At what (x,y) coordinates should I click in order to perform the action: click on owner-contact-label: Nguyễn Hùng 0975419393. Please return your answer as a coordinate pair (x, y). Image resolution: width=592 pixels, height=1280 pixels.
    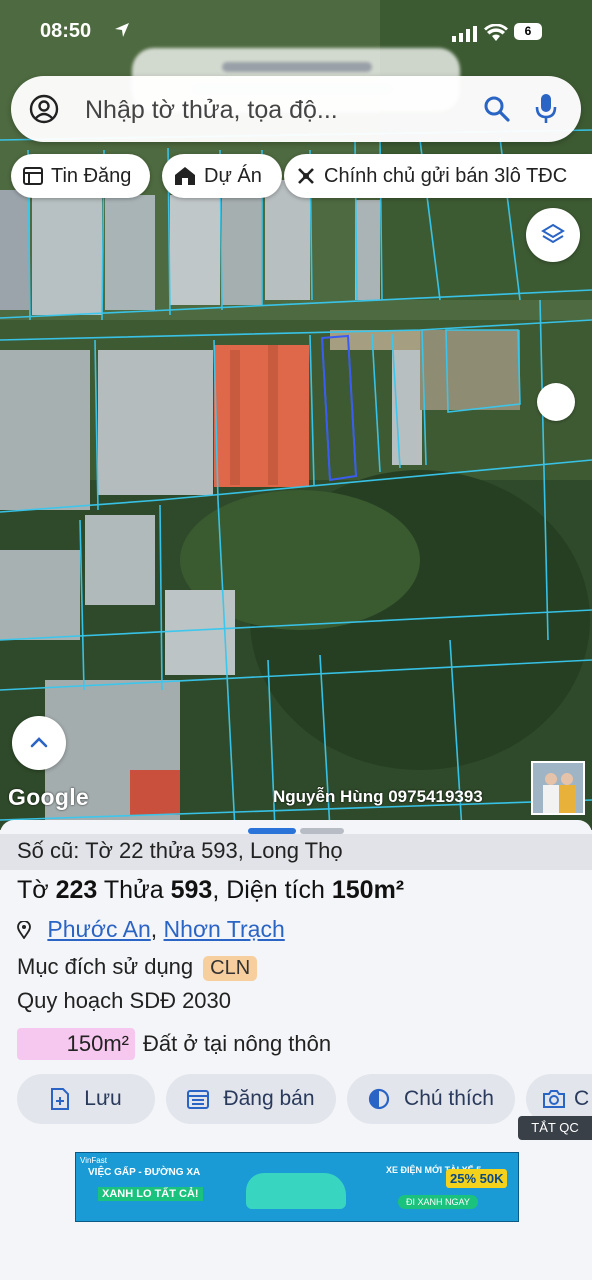
    Looking at the image, I should click on (378, 797).